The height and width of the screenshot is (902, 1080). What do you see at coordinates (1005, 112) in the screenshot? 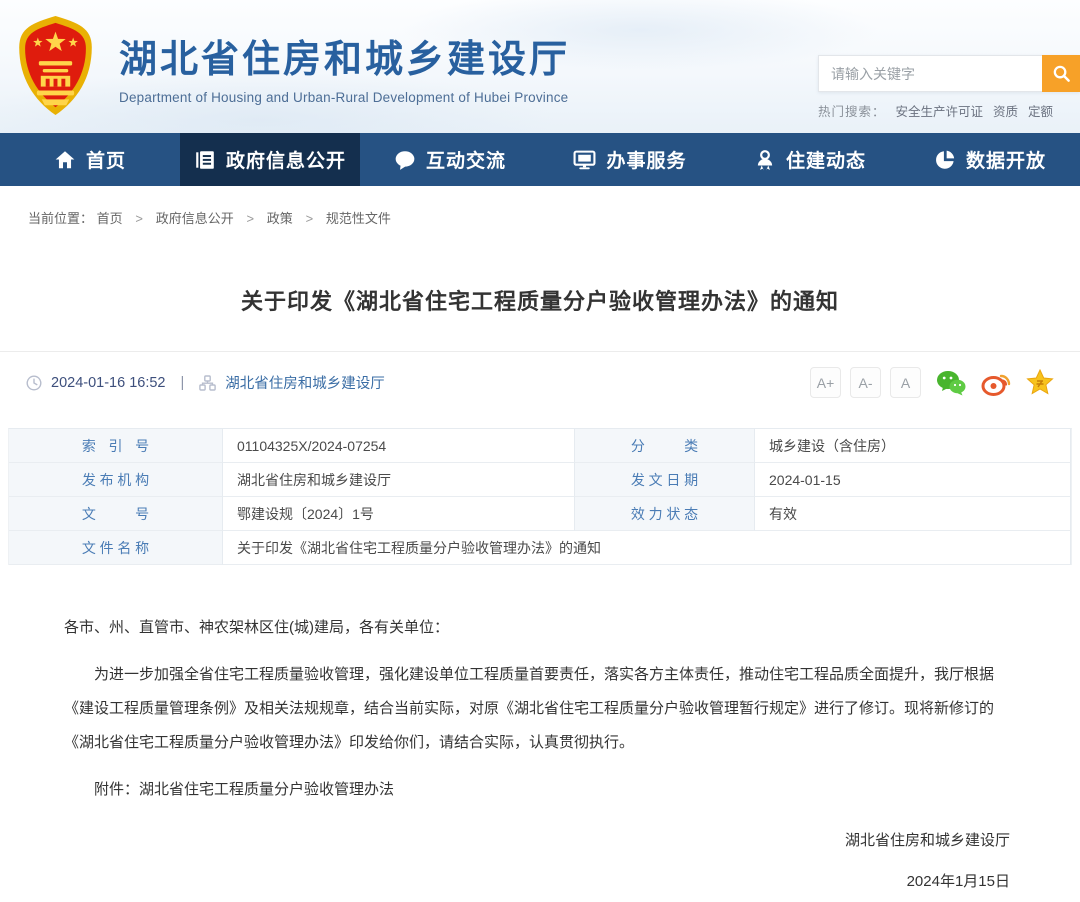
I see `hot-search-keyword: 资质` at bounding box center [1005, 112].